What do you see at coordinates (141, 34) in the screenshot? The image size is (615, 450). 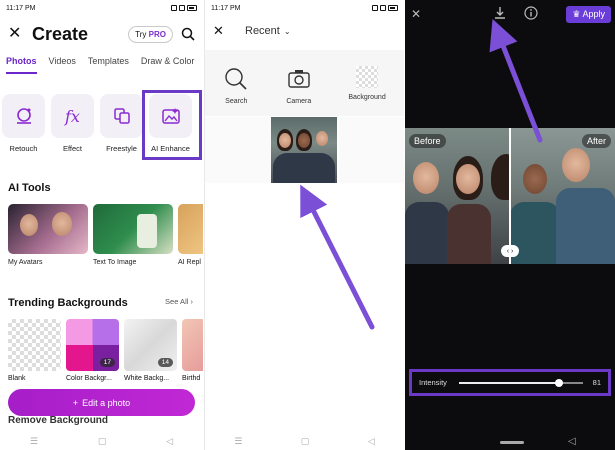 I see `try-pro-prefix: Try` at bounding box center [141, 34].